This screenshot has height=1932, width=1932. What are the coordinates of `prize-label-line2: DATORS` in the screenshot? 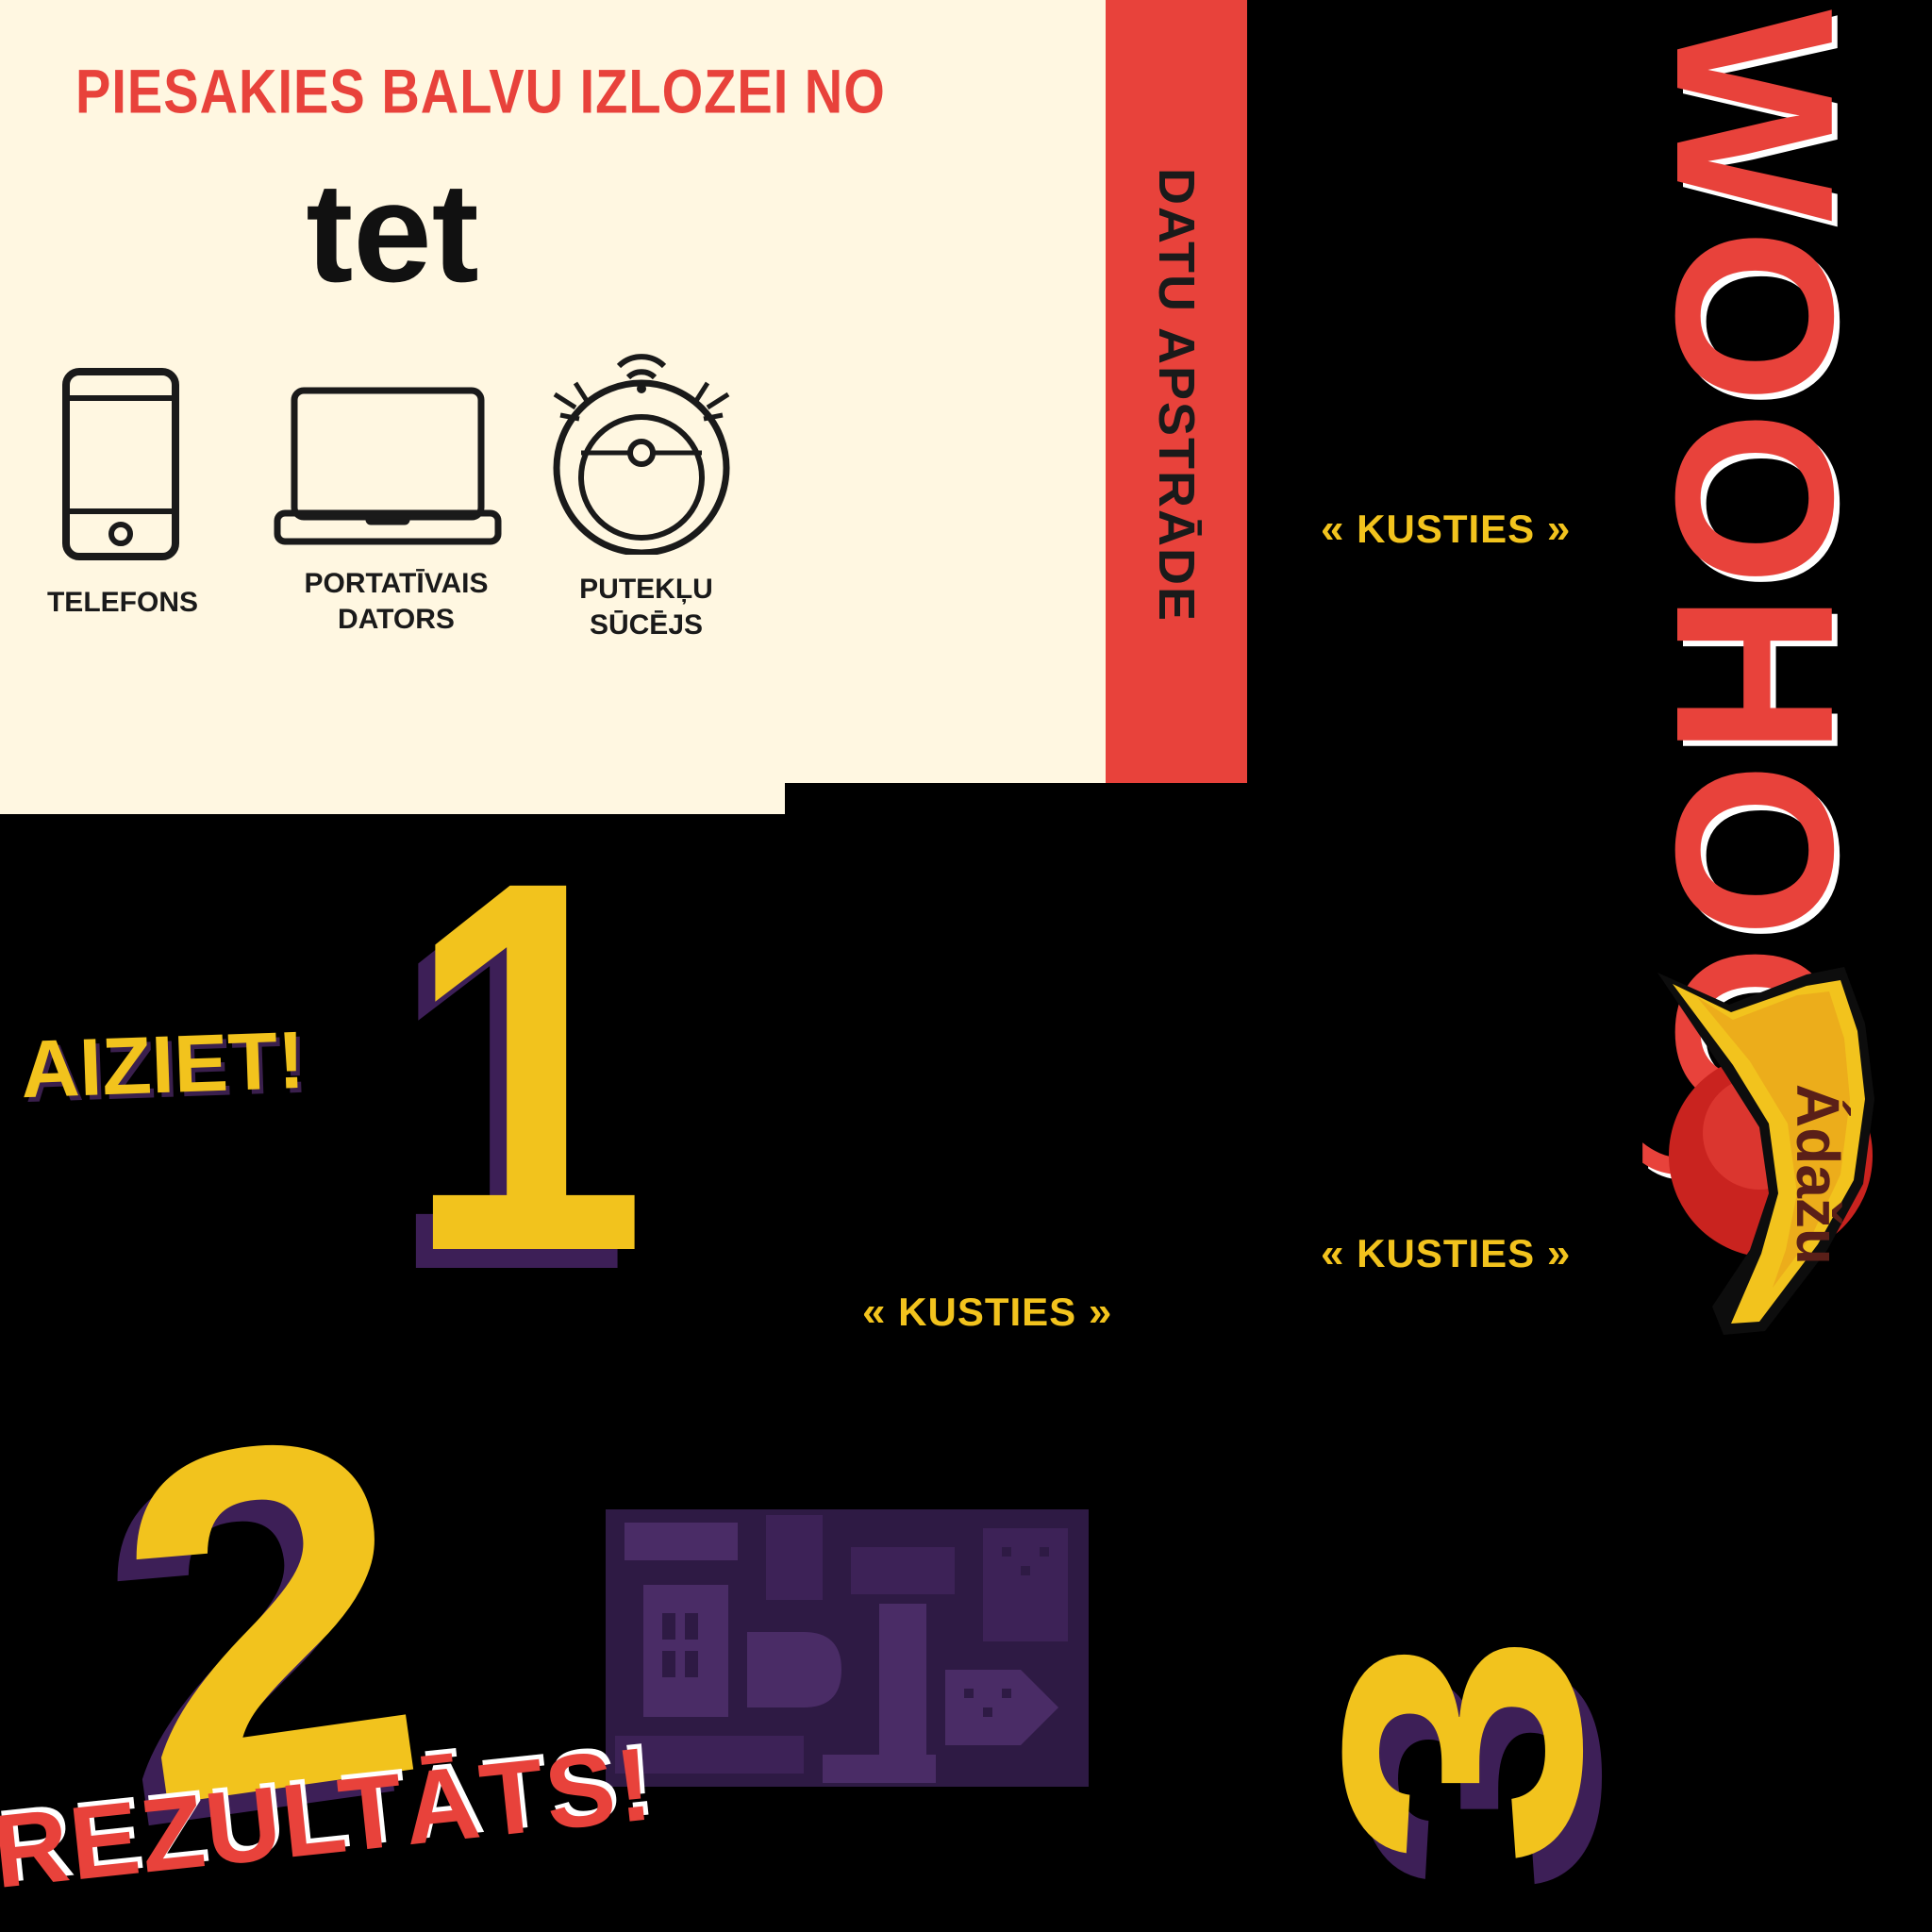 It's located at (396, 620).